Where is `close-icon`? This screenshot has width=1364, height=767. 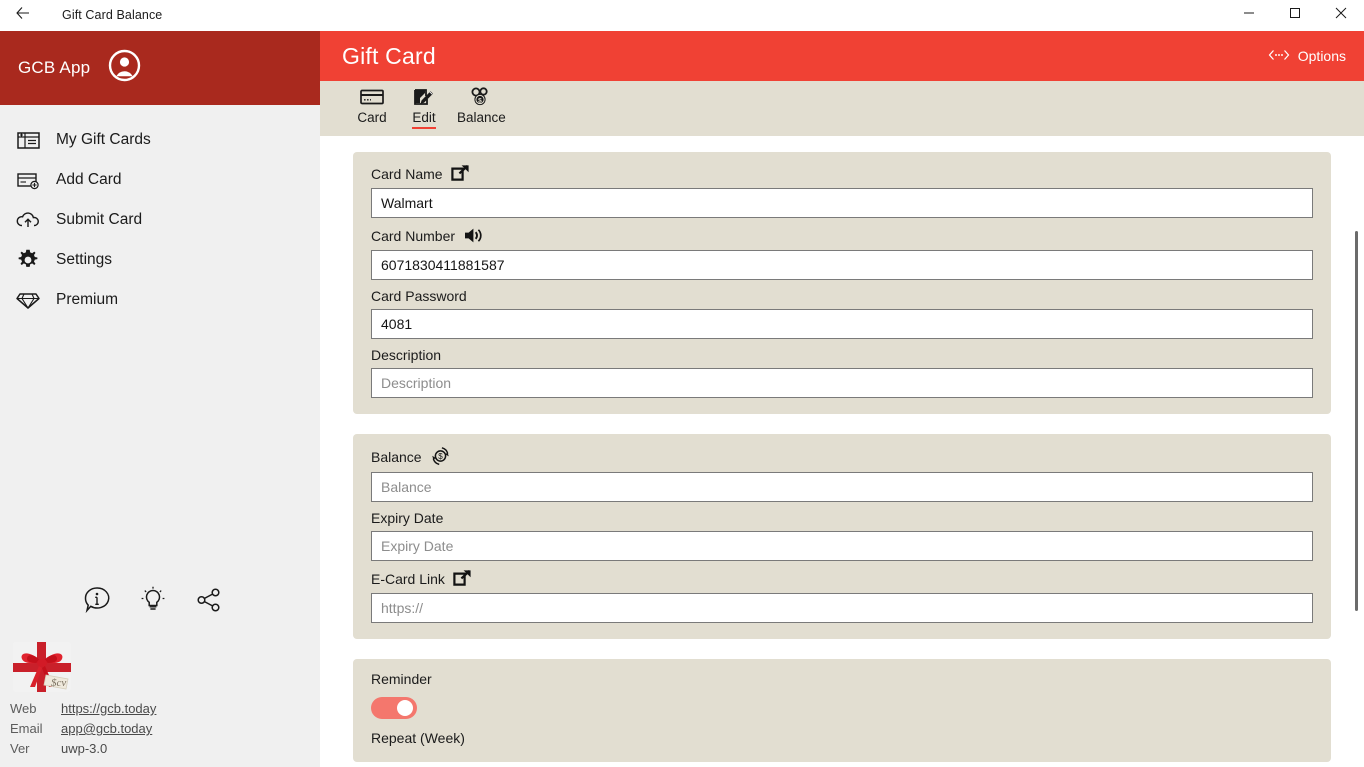 close-icon is located at coordinates (1341, 15).